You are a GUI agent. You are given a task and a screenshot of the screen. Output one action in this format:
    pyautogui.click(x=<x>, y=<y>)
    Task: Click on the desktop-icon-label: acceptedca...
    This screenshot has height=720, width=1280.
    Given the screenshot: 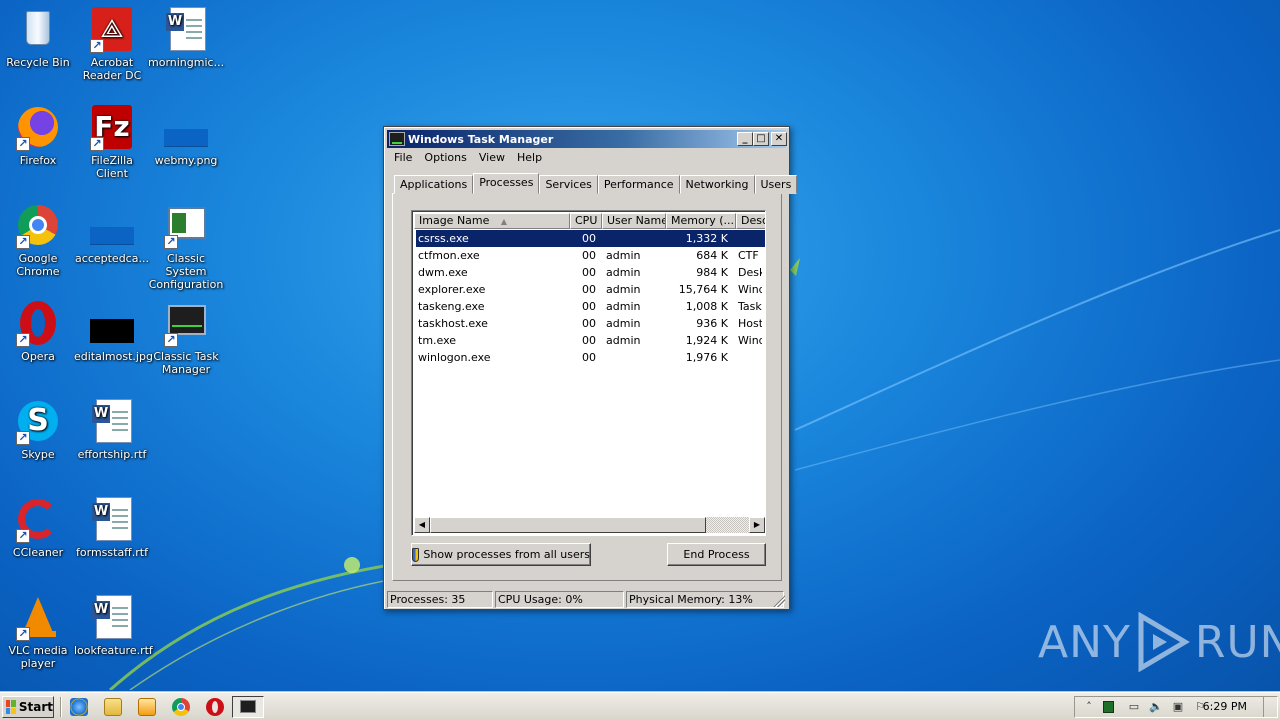 What is the action you would take?
    pyautogui.click(x=112, y=258)
    